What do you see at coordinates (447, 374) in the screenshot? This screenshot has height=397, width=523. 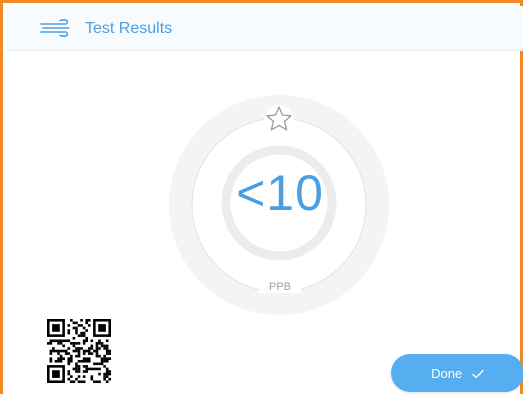 I see `done-button-label: Done` at bounding box center [447, 374].